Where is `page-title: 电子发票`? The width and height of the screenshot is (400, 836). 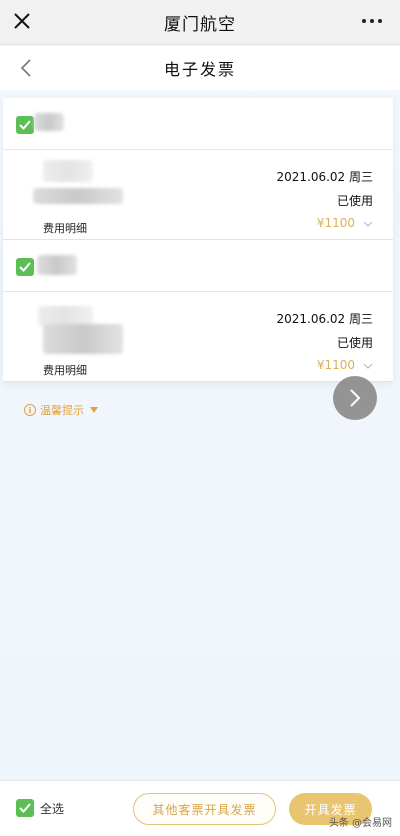 page-title: 电子发票 is located at coordinates (199, 69).